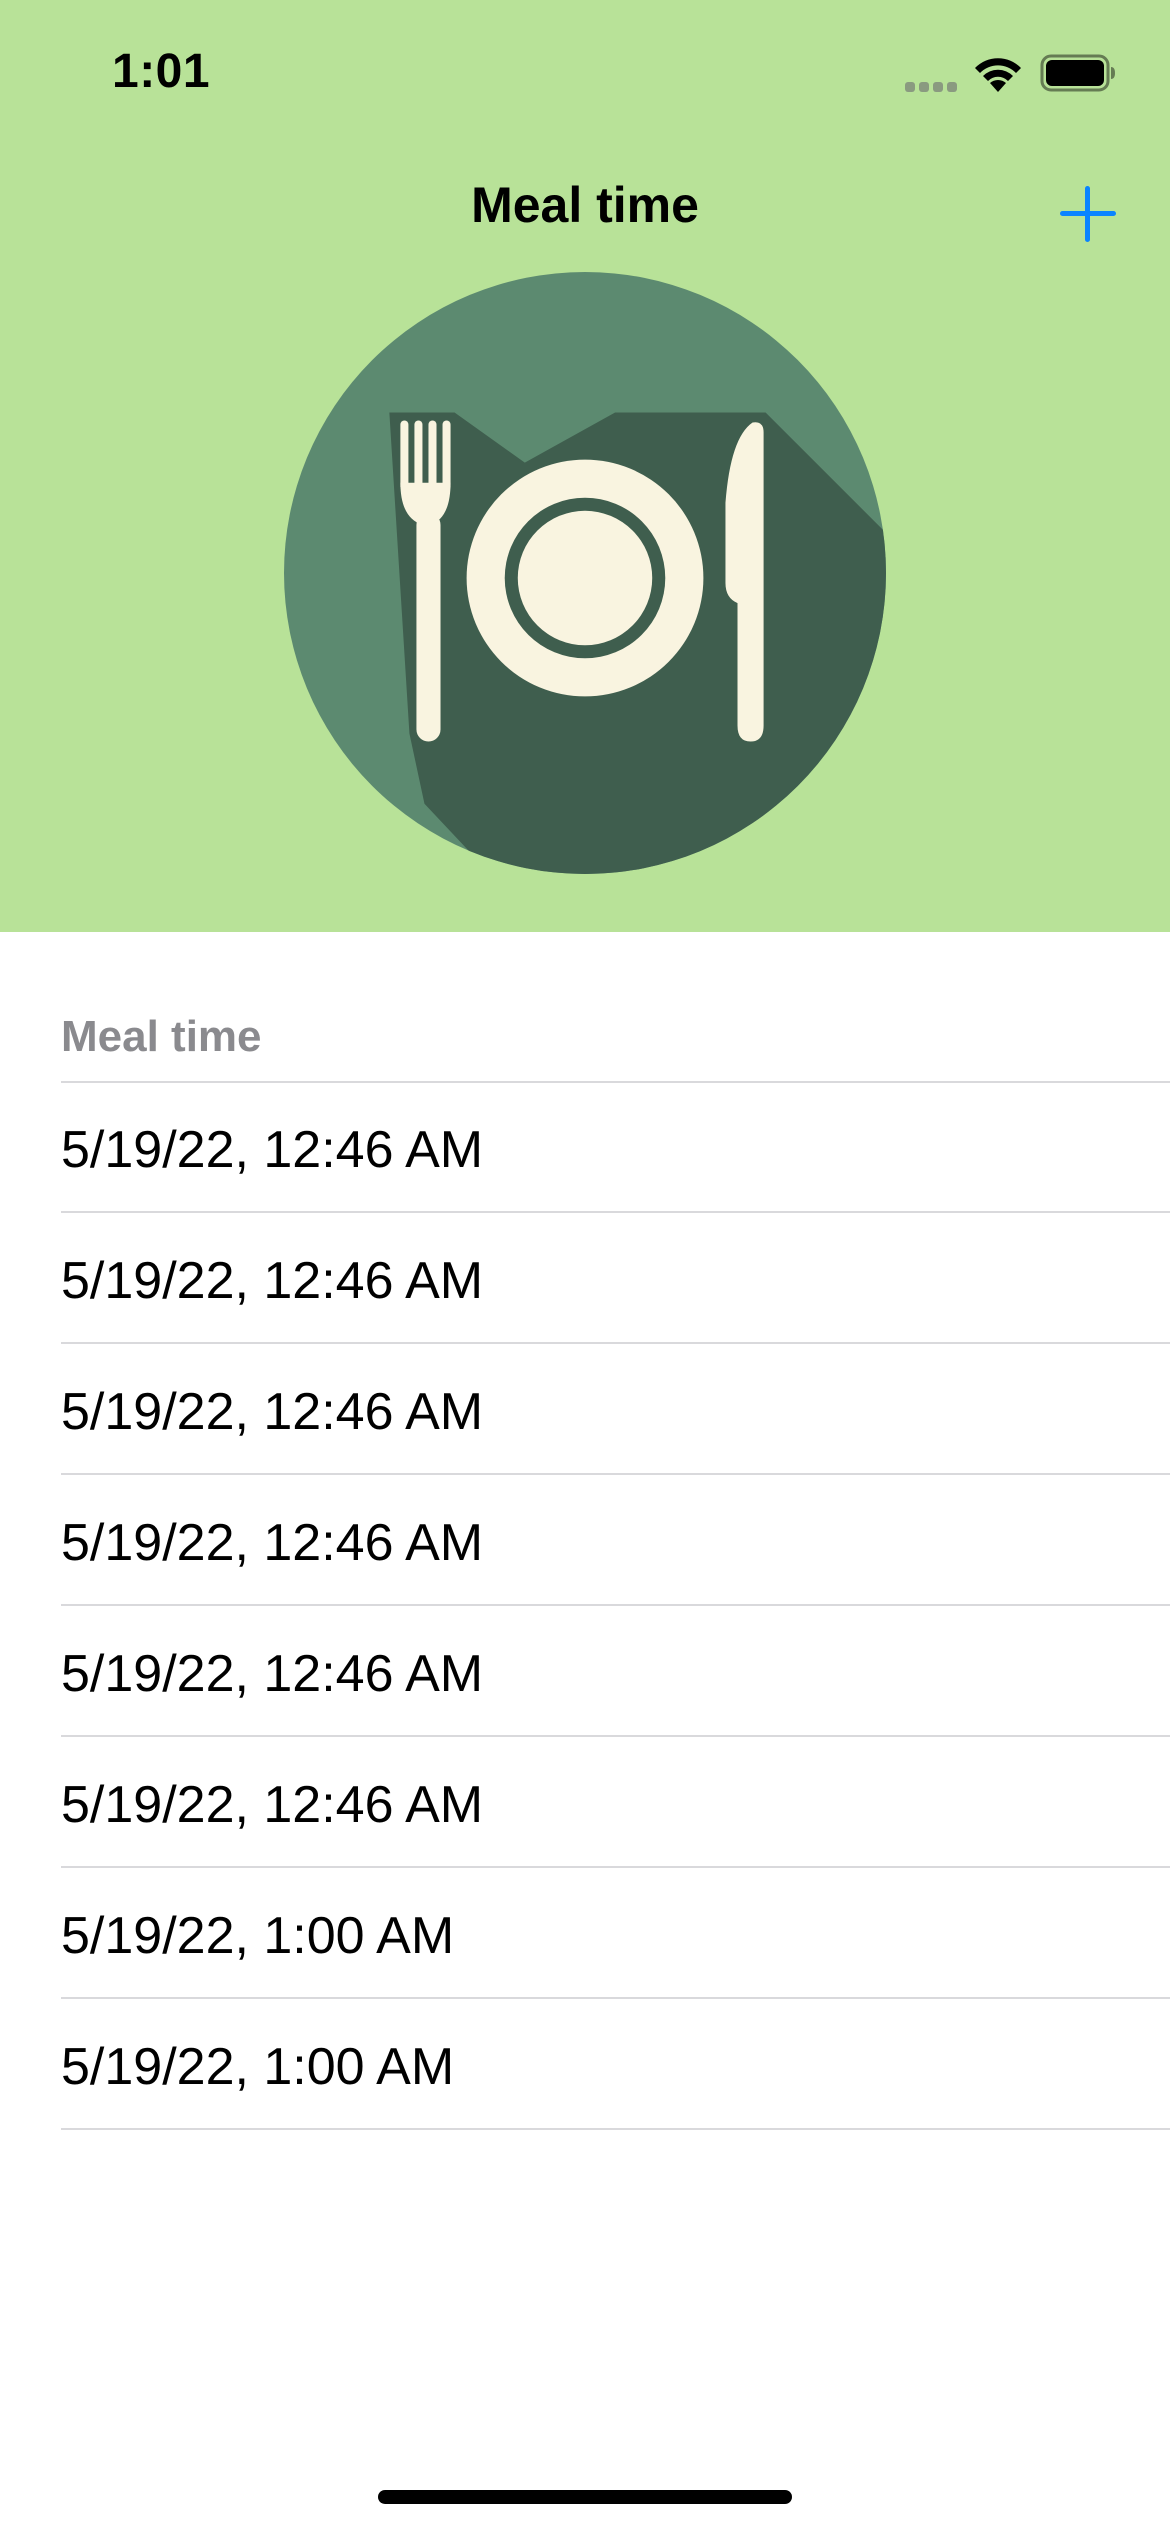 This screenshot has height=2532, width=1170. Describe the element at coordinates (615, 2129) in the screenshot. I see `list-divider` at that location.